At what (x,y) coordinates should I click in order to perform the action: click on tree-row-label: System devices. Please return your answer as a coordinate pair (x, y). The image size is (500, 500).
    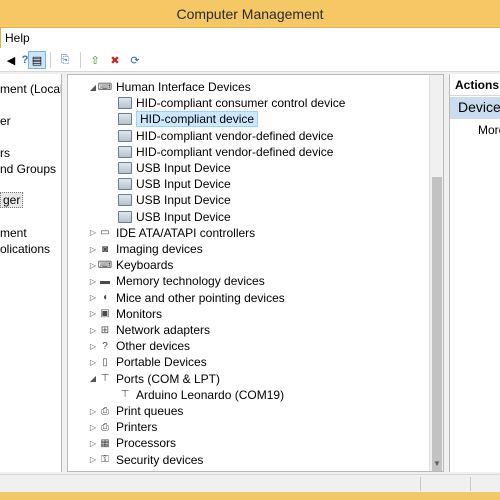
    Looking at the image, I should click on (158, 470).